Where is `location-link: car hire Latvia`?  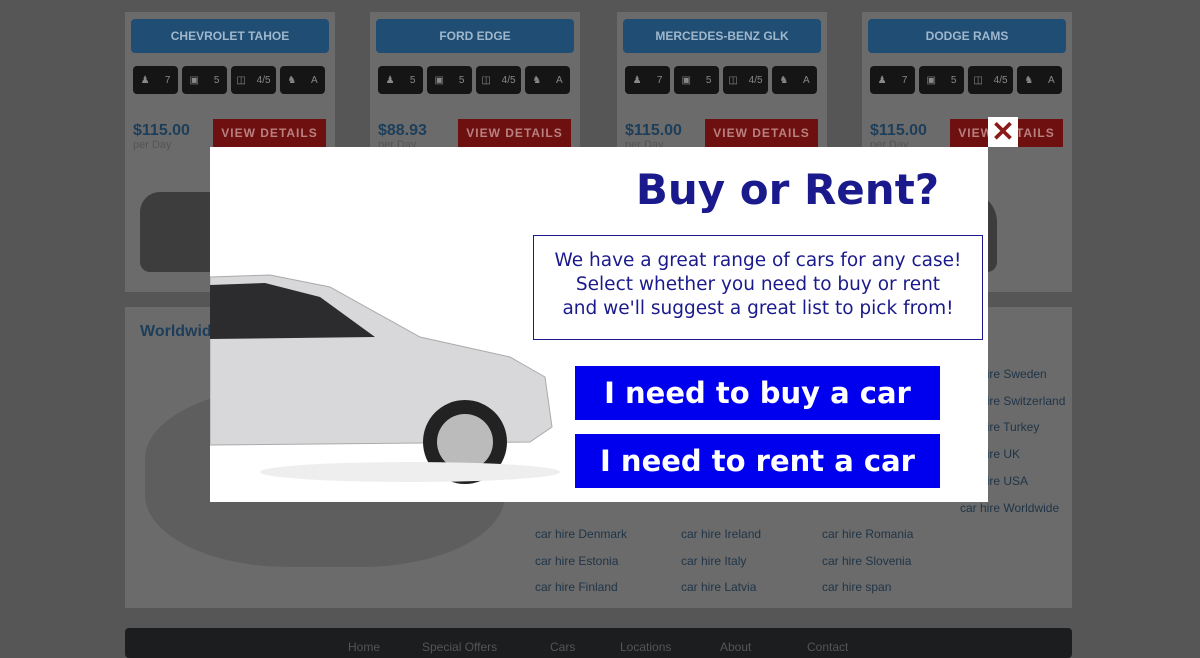
location-link: car hire Latvia is located at coordinates (718, 587).